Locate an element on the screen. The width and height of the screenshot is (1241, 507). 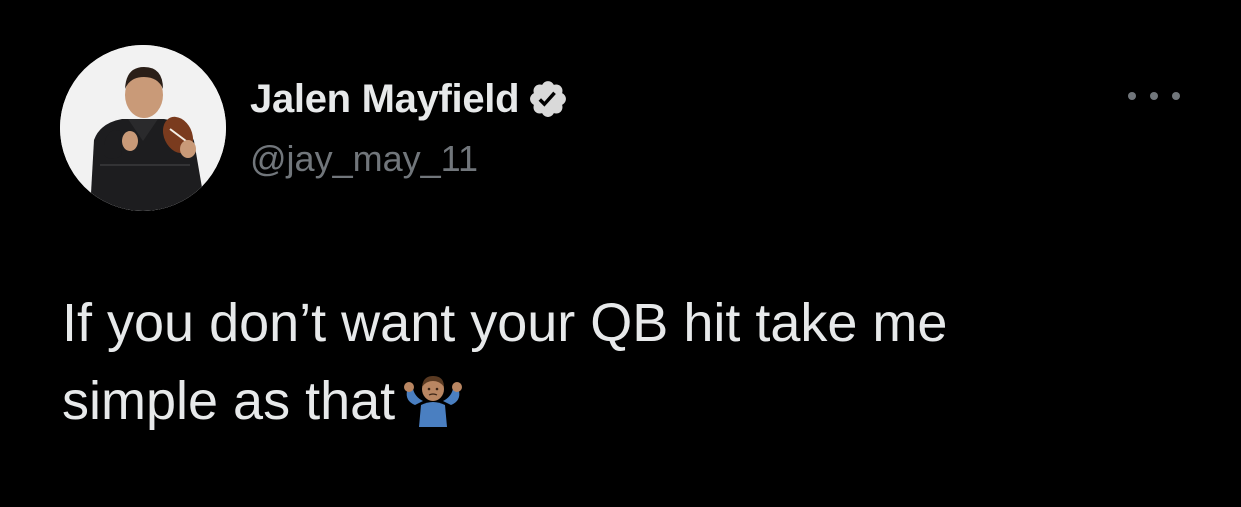
verified-badge-icon is located at coordinates (548, 99).